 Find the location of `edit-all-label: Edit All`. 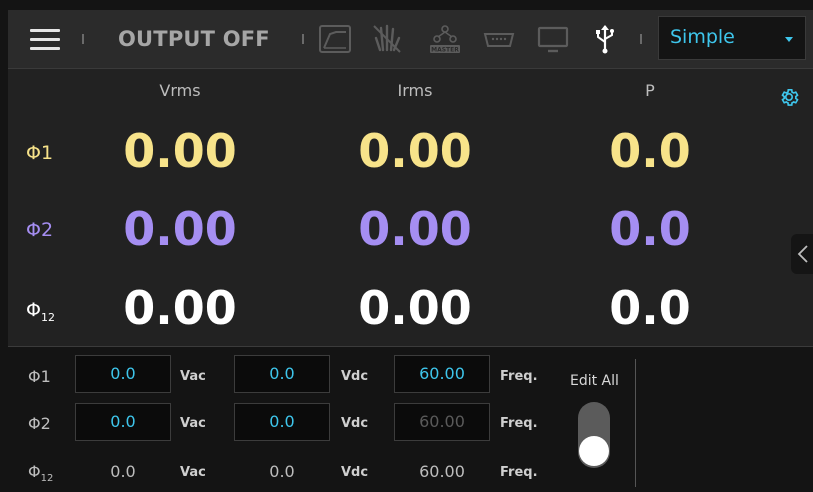

edit-all-label: Edit All is located at coordinates (594, 381).